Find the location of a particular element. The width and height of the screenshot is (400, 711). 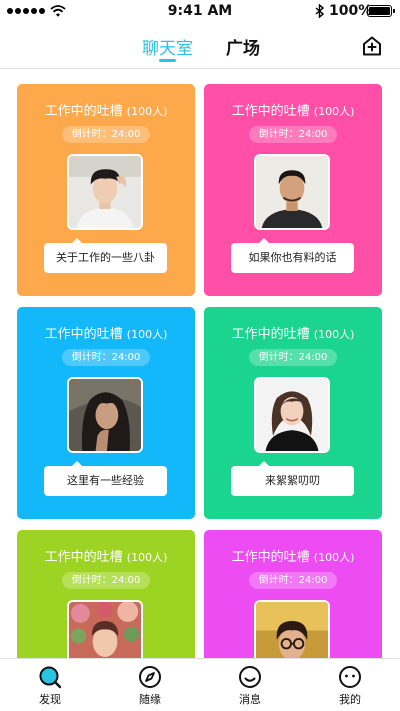

battery-level-fill is located at coordinates (379, 11).